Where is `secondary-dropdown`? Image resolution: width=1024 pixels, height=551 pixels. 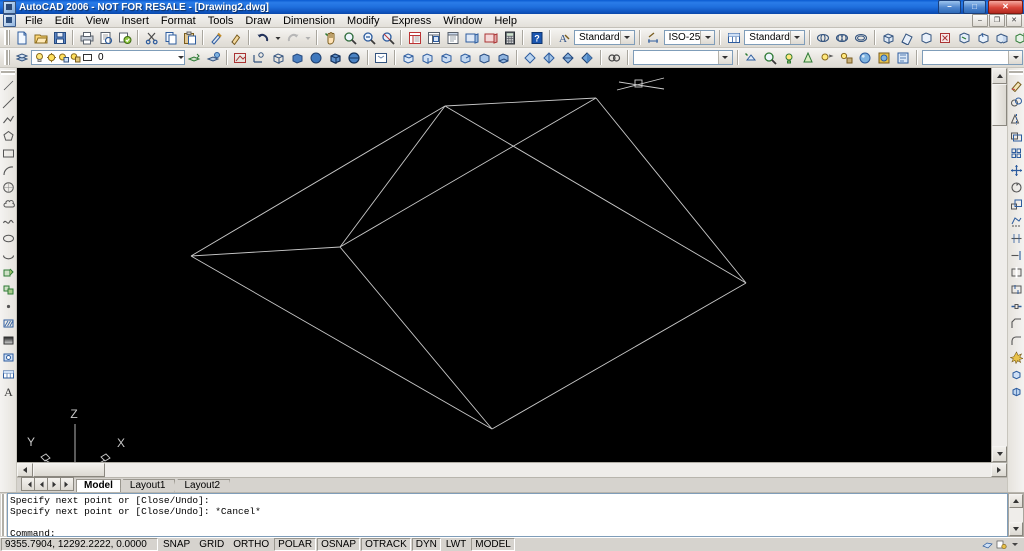 secondary-dropdown is located at coordinates (972, 57).